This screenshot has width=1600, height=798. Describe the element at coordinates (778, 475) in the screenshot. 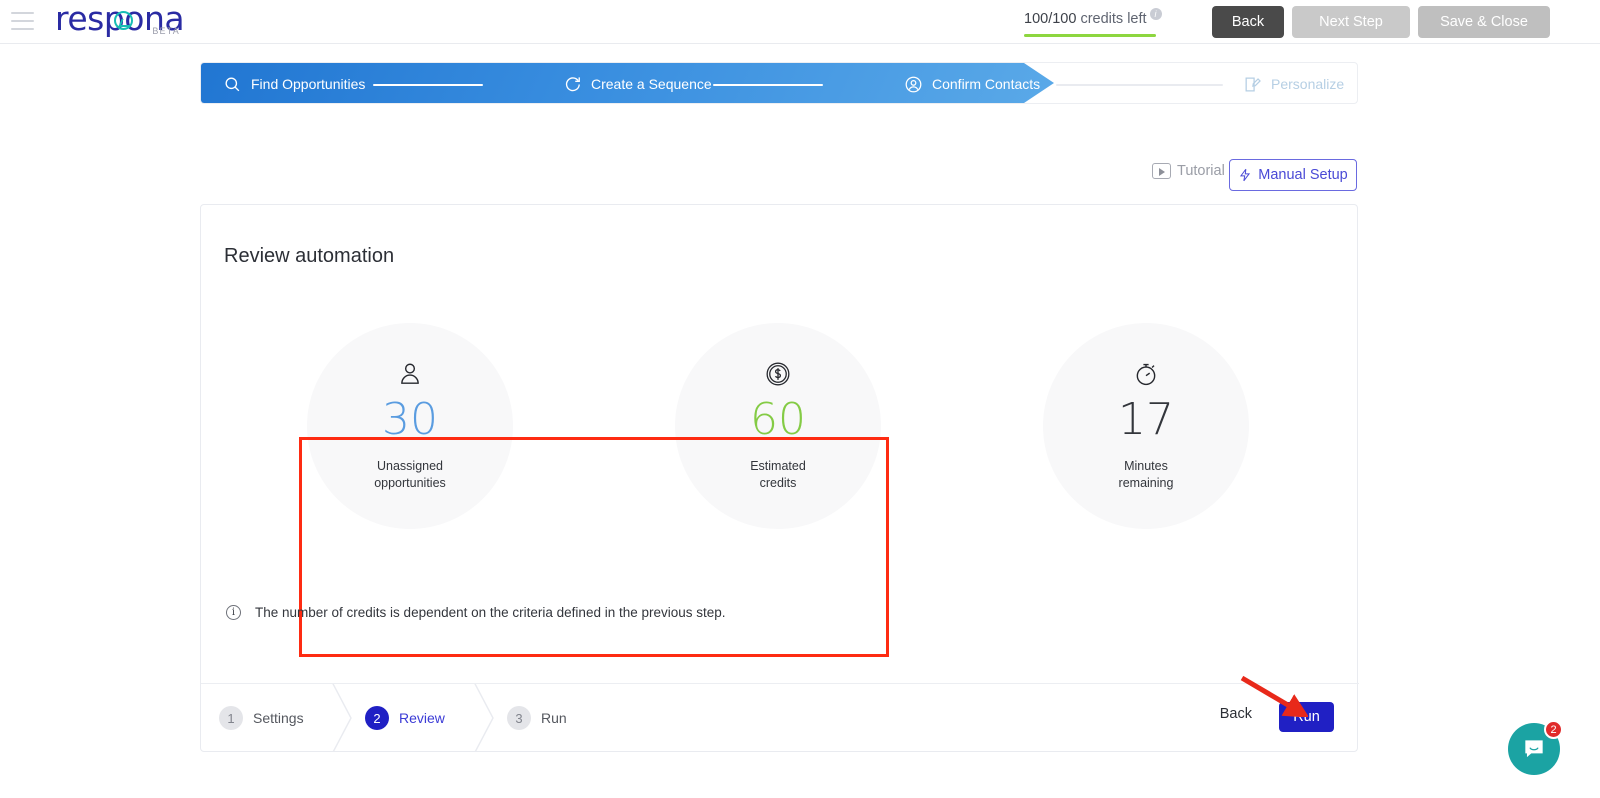

I see `stat-label: Estimated credits` at that location.